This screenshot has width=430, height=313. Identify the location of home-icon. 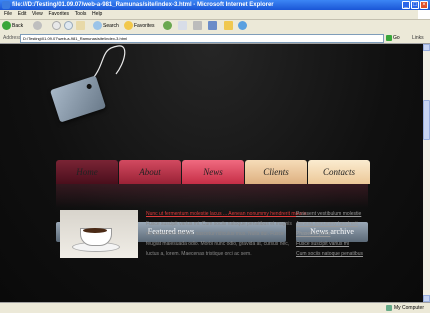
(80, 26).